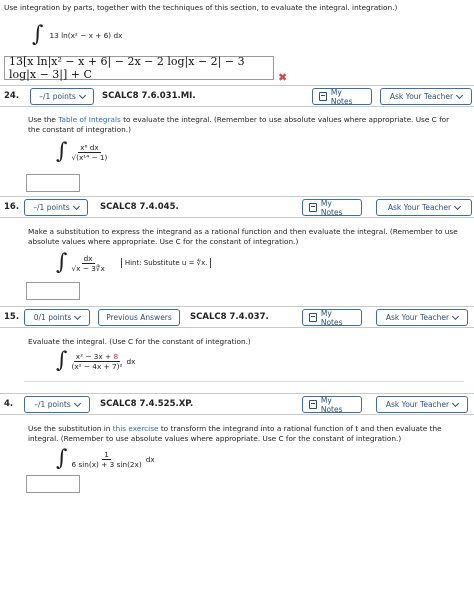 The image size is (474, 594). What do you see at coordinates (283, 77) in the screenshot?
I see `incorrect-x-icon: ✖` at bounding box center [283, 77].